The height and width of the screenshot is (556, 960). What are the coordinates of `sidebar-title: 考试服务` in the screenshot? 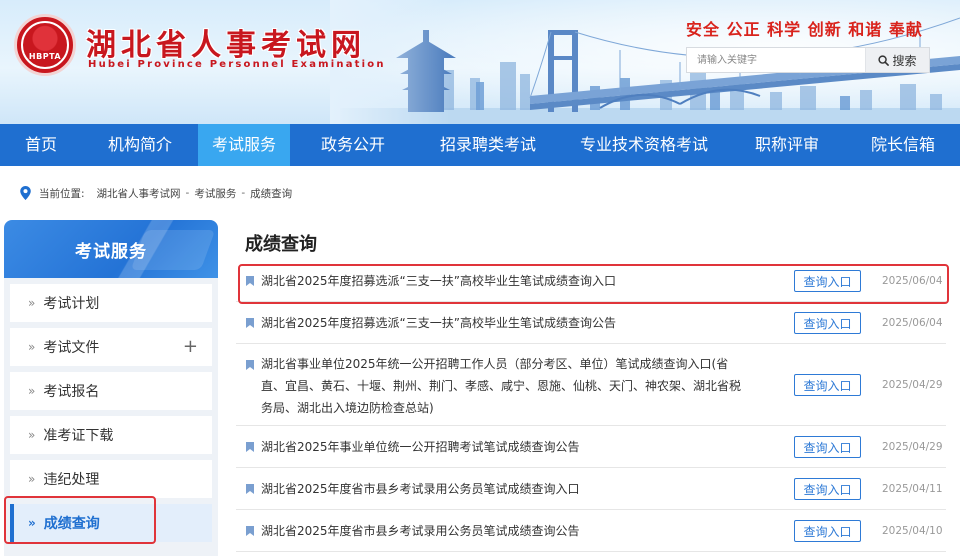 It's located at (111, 251).